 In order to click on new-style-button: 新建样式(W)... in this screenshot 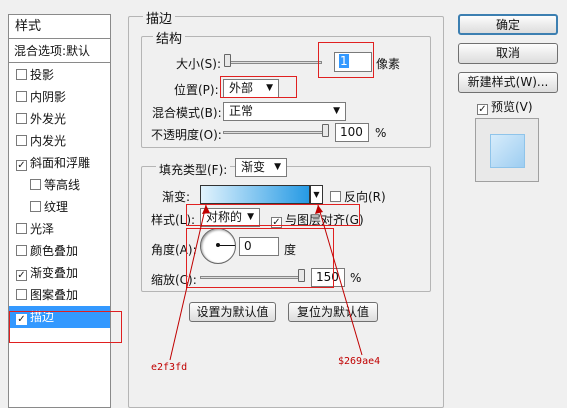, I will do `click(508, 82)`.